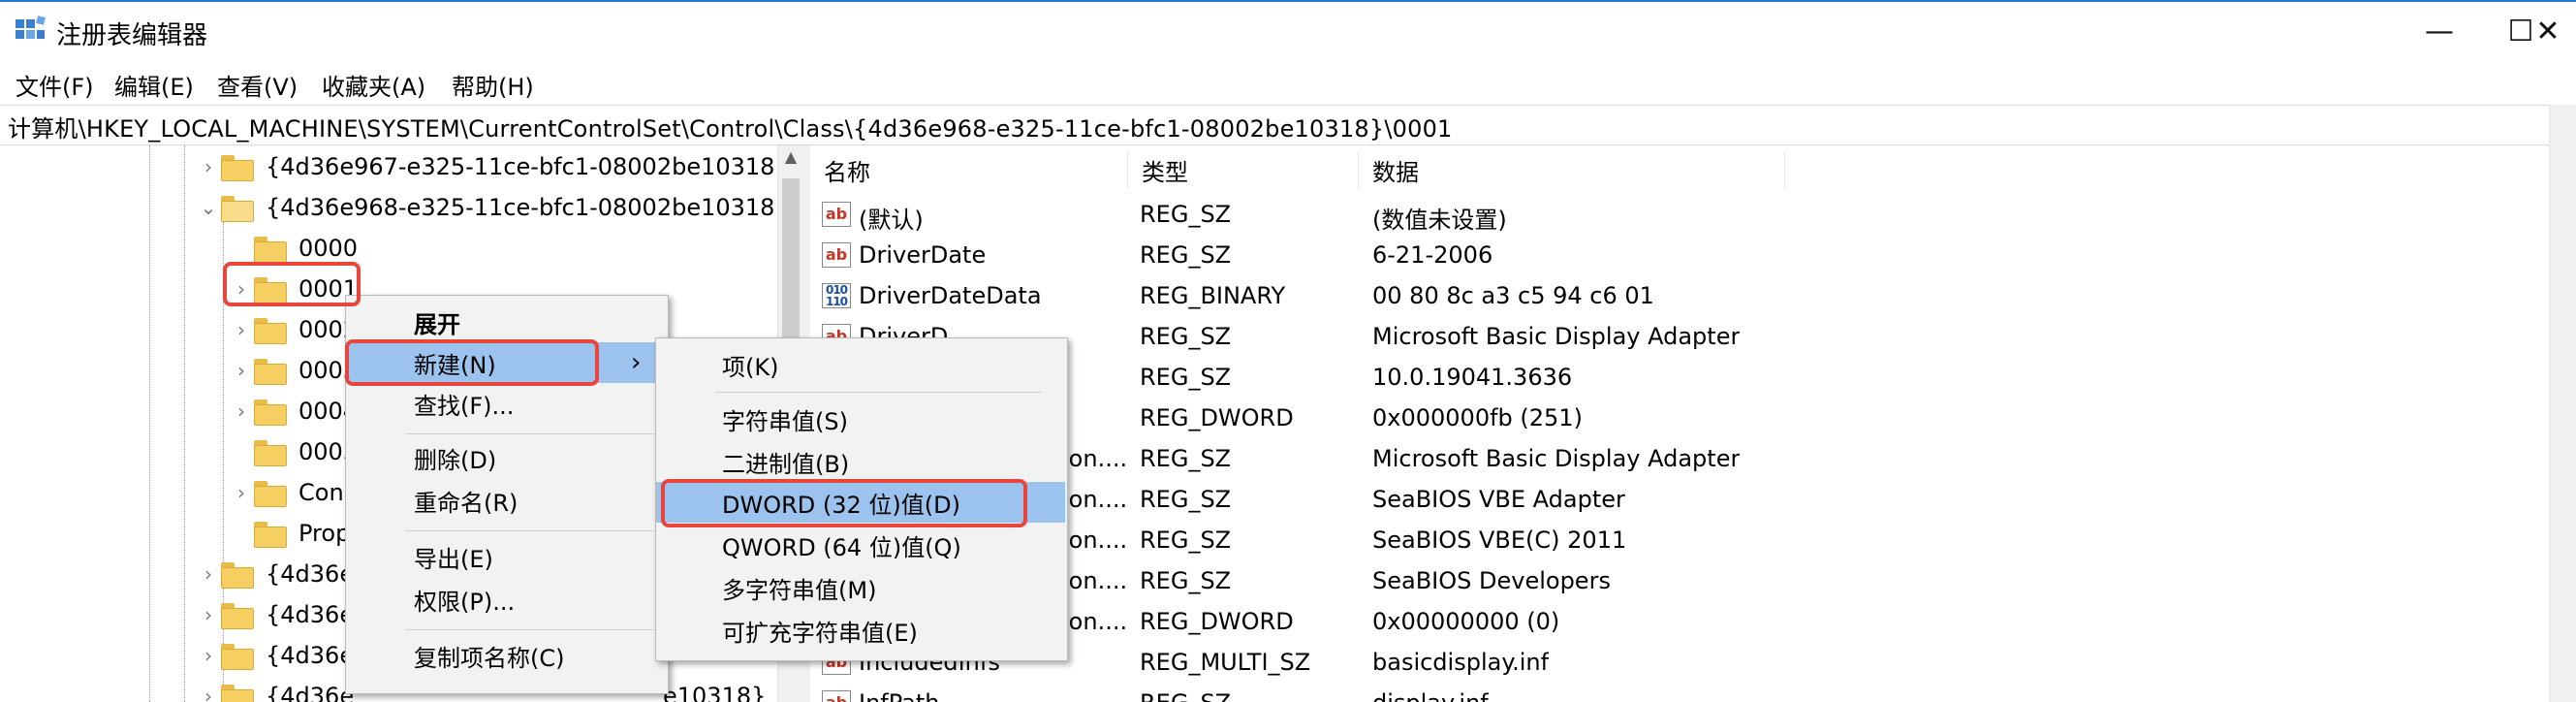 The image size is (2576, 702). I want to click on column-header-type: 类型, so click(1243, 169).